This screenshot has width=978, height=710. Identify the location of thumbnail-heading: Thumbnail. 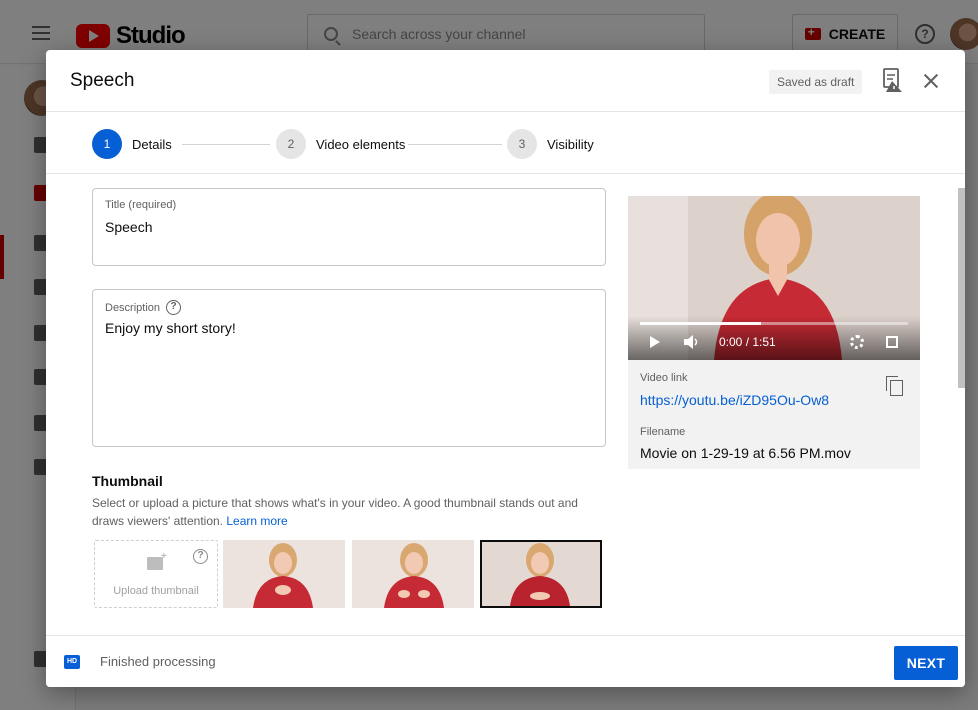
(127, 481).